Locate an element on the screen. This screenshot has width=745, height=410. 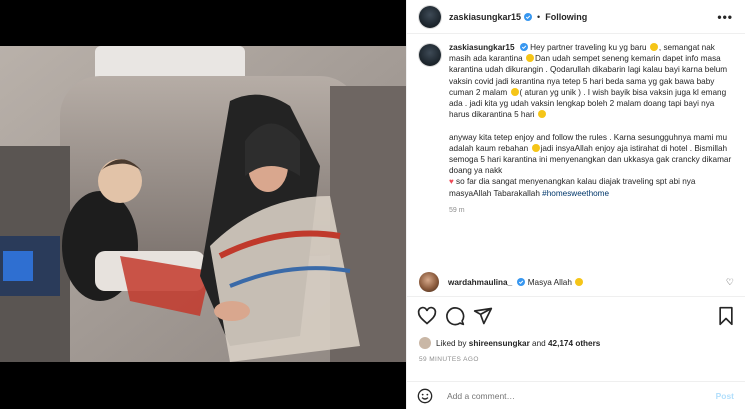
action-bar is located at coordinates (576, 316).